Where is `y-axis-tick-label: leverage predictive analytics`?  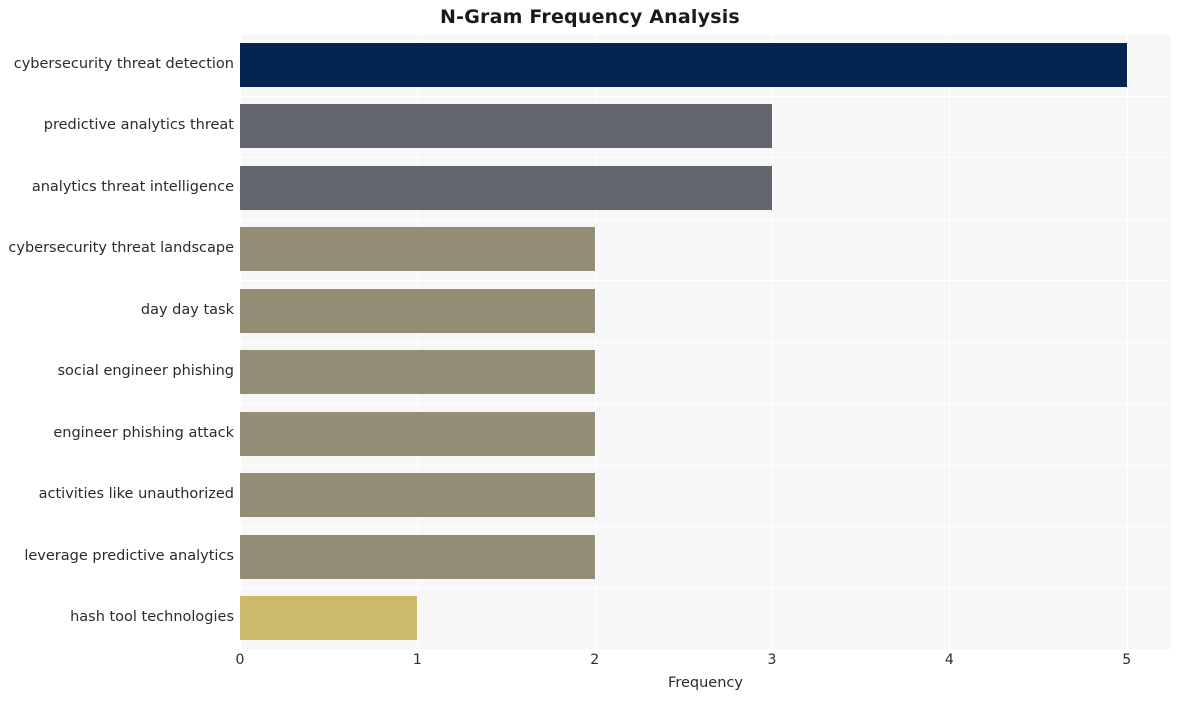
y-axis-tick-label: leverage predictive analytics is located at coordinates (129, 555).